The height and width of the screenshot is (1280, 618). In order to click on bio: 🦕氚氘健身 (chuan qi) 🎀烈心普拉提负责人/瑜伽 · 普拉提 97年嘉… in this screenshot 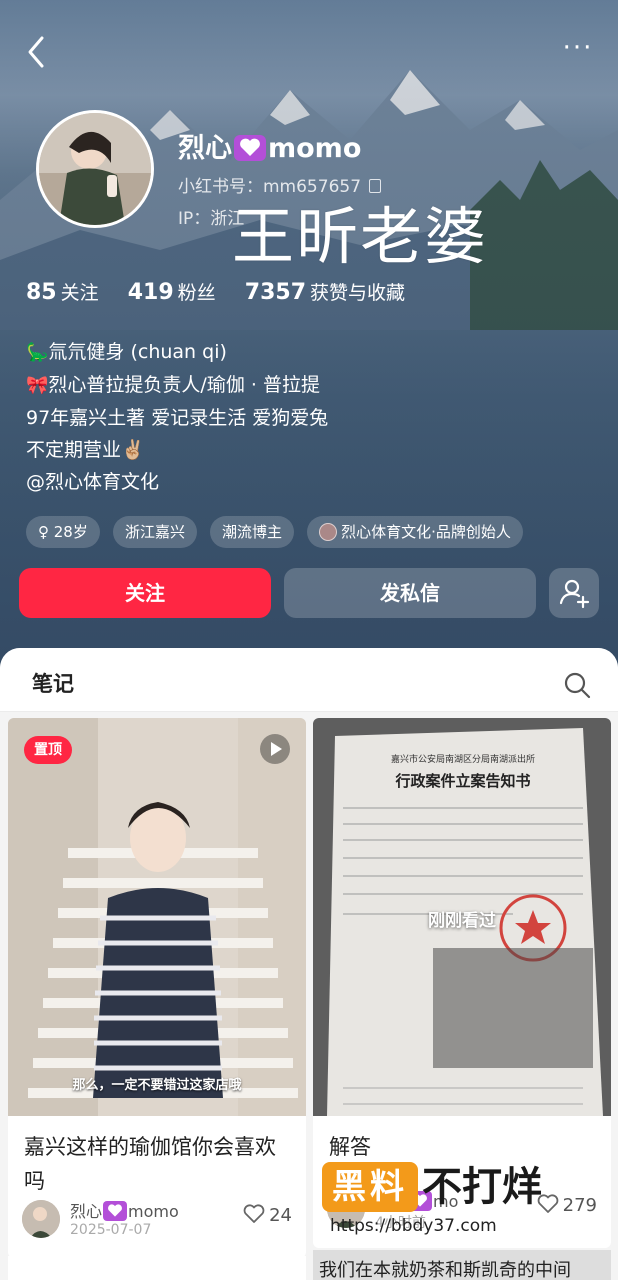, I will do `click(177, 417)`.